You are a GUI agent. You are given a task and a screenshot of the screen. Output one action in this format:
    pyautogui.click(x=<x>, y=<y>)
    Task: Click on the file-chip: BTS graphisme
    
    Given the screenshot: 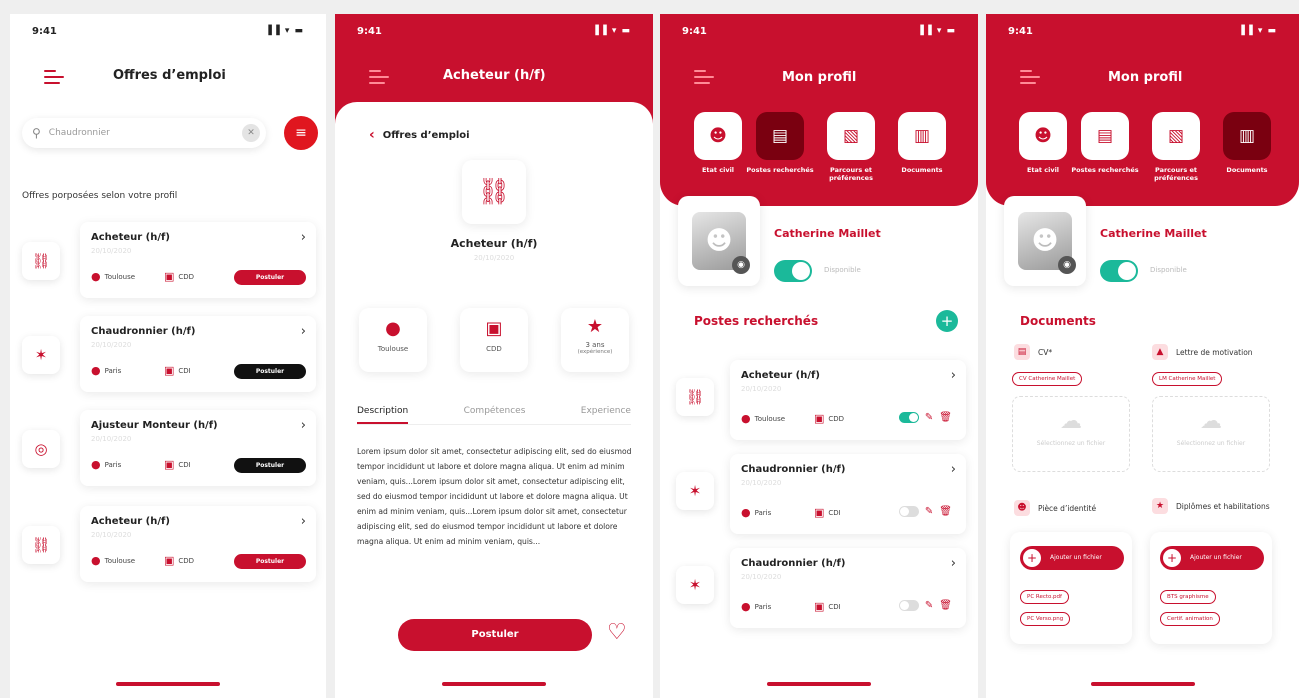 What is the action you would take?
    pyautogui.click(x=1188, y=597)
    